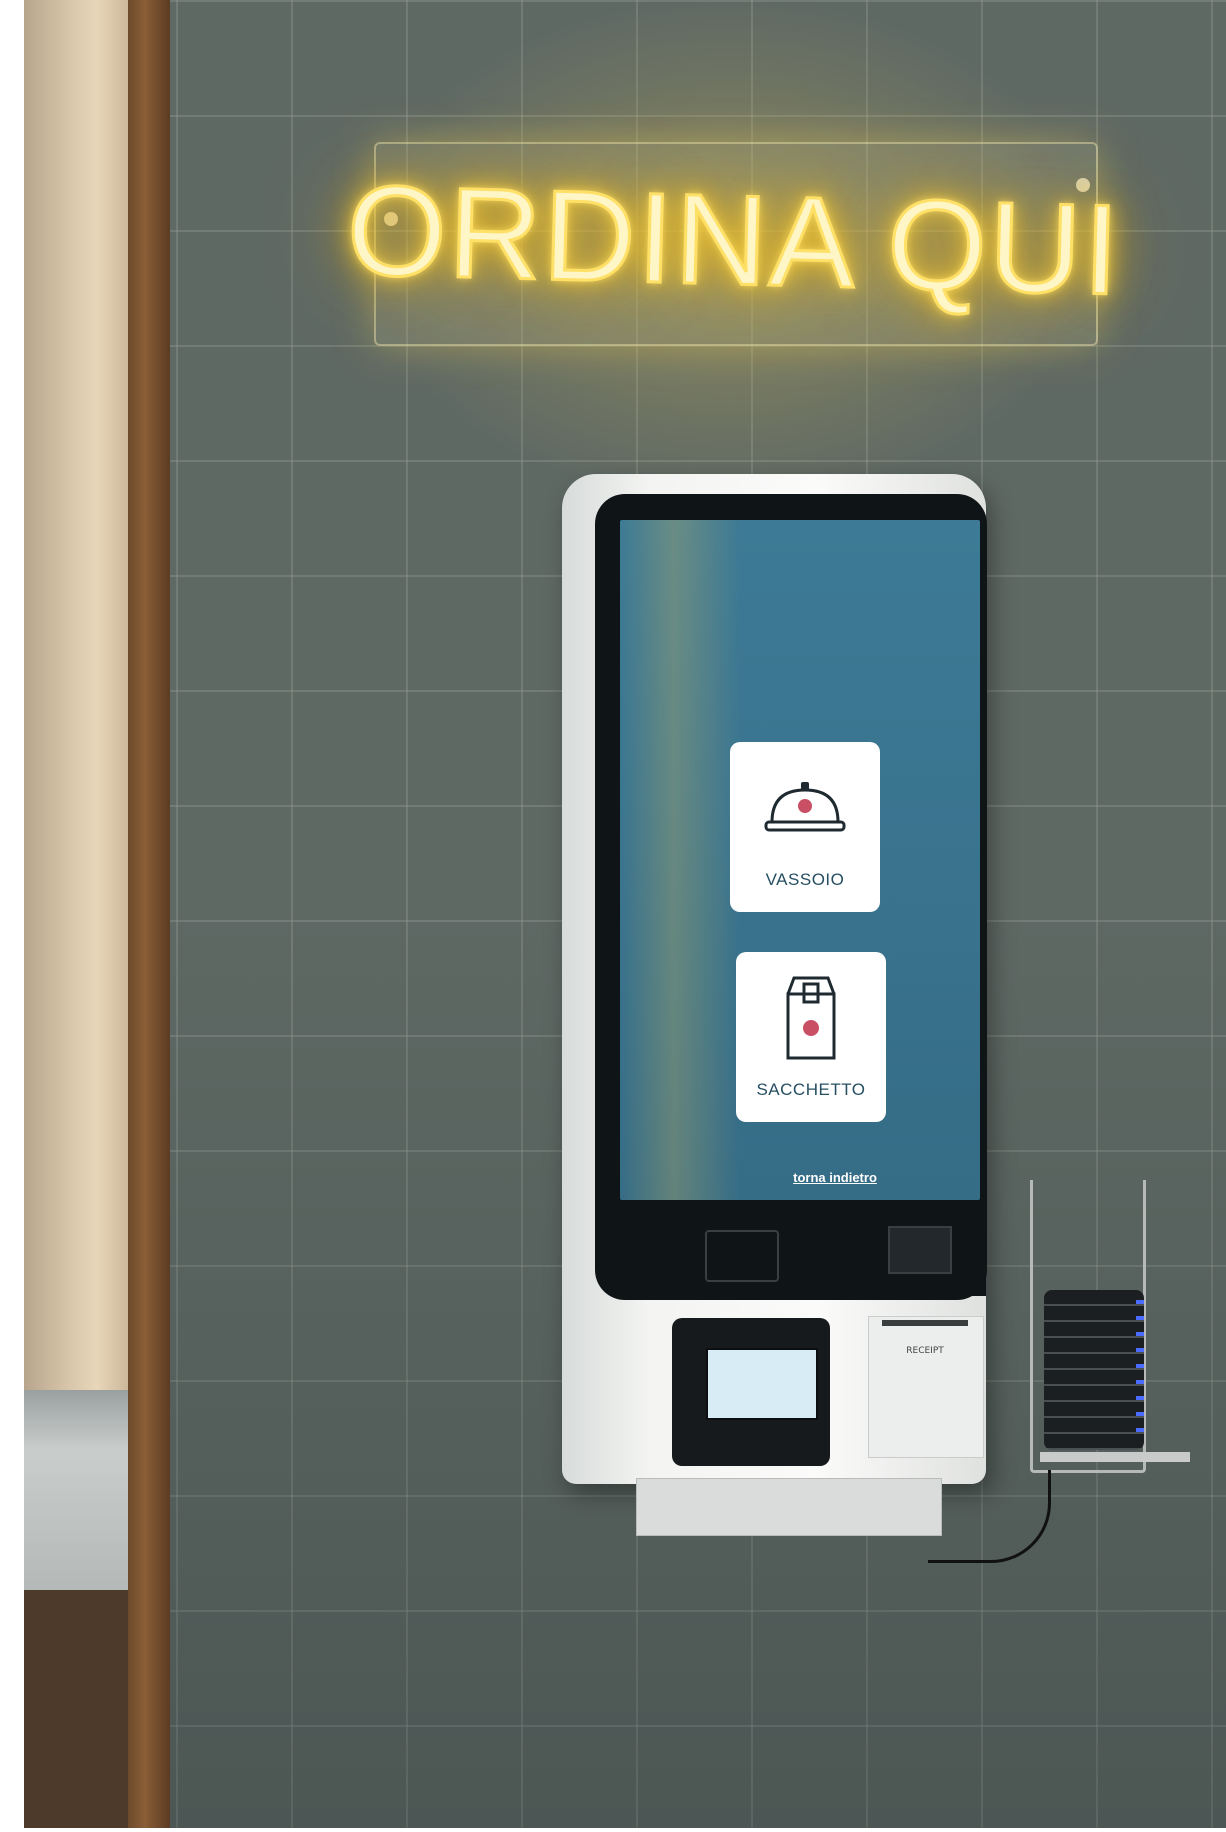 The image size is (1226, 1832). Describe the element at coordinates (925, 1351) in the screenshot. I see `receipt-printer-label: RECEIPT` at that location.